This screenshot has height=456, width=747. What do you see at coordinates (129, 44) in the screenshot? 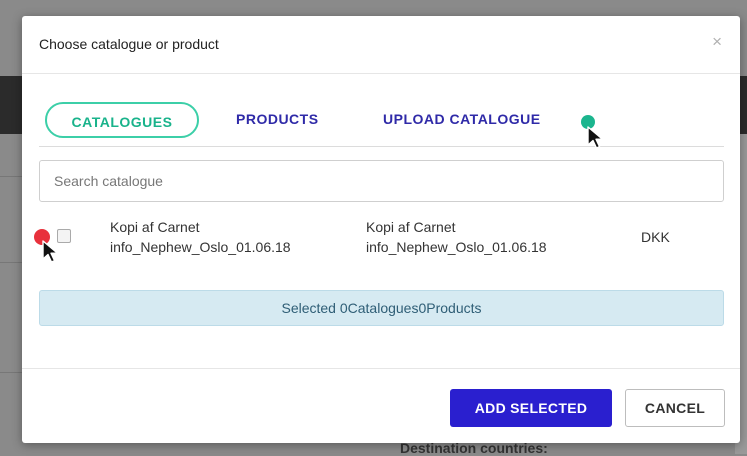
I see `dialog-title: Choose catalogue or product` at bounding box center [129, 44].